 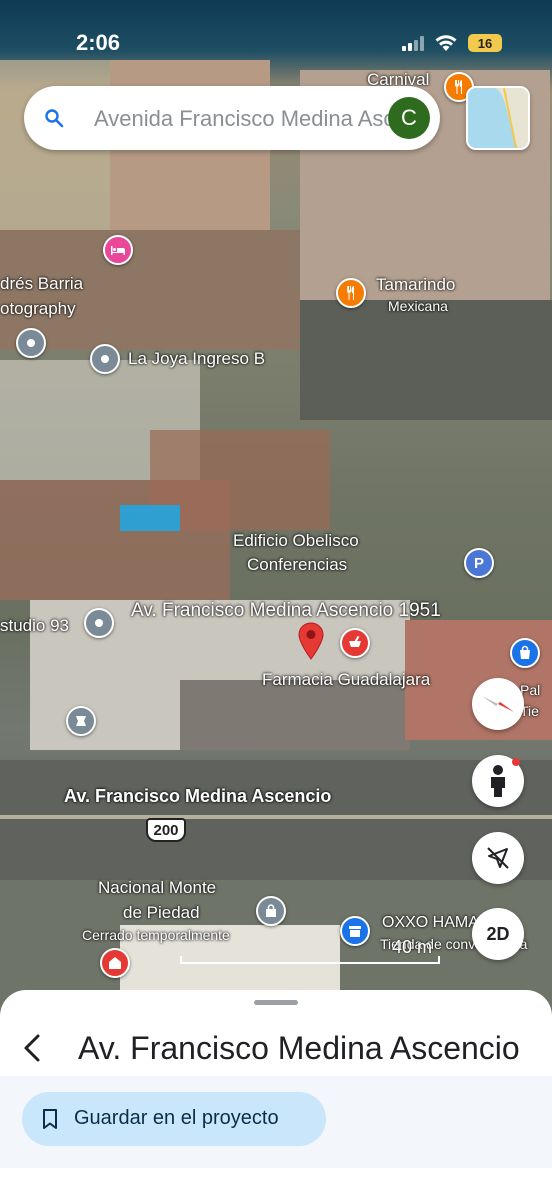 What do you see at coordinates (446, 43) in the screenshot?
I see `wifi-icon` at bounding box center [446, 43].